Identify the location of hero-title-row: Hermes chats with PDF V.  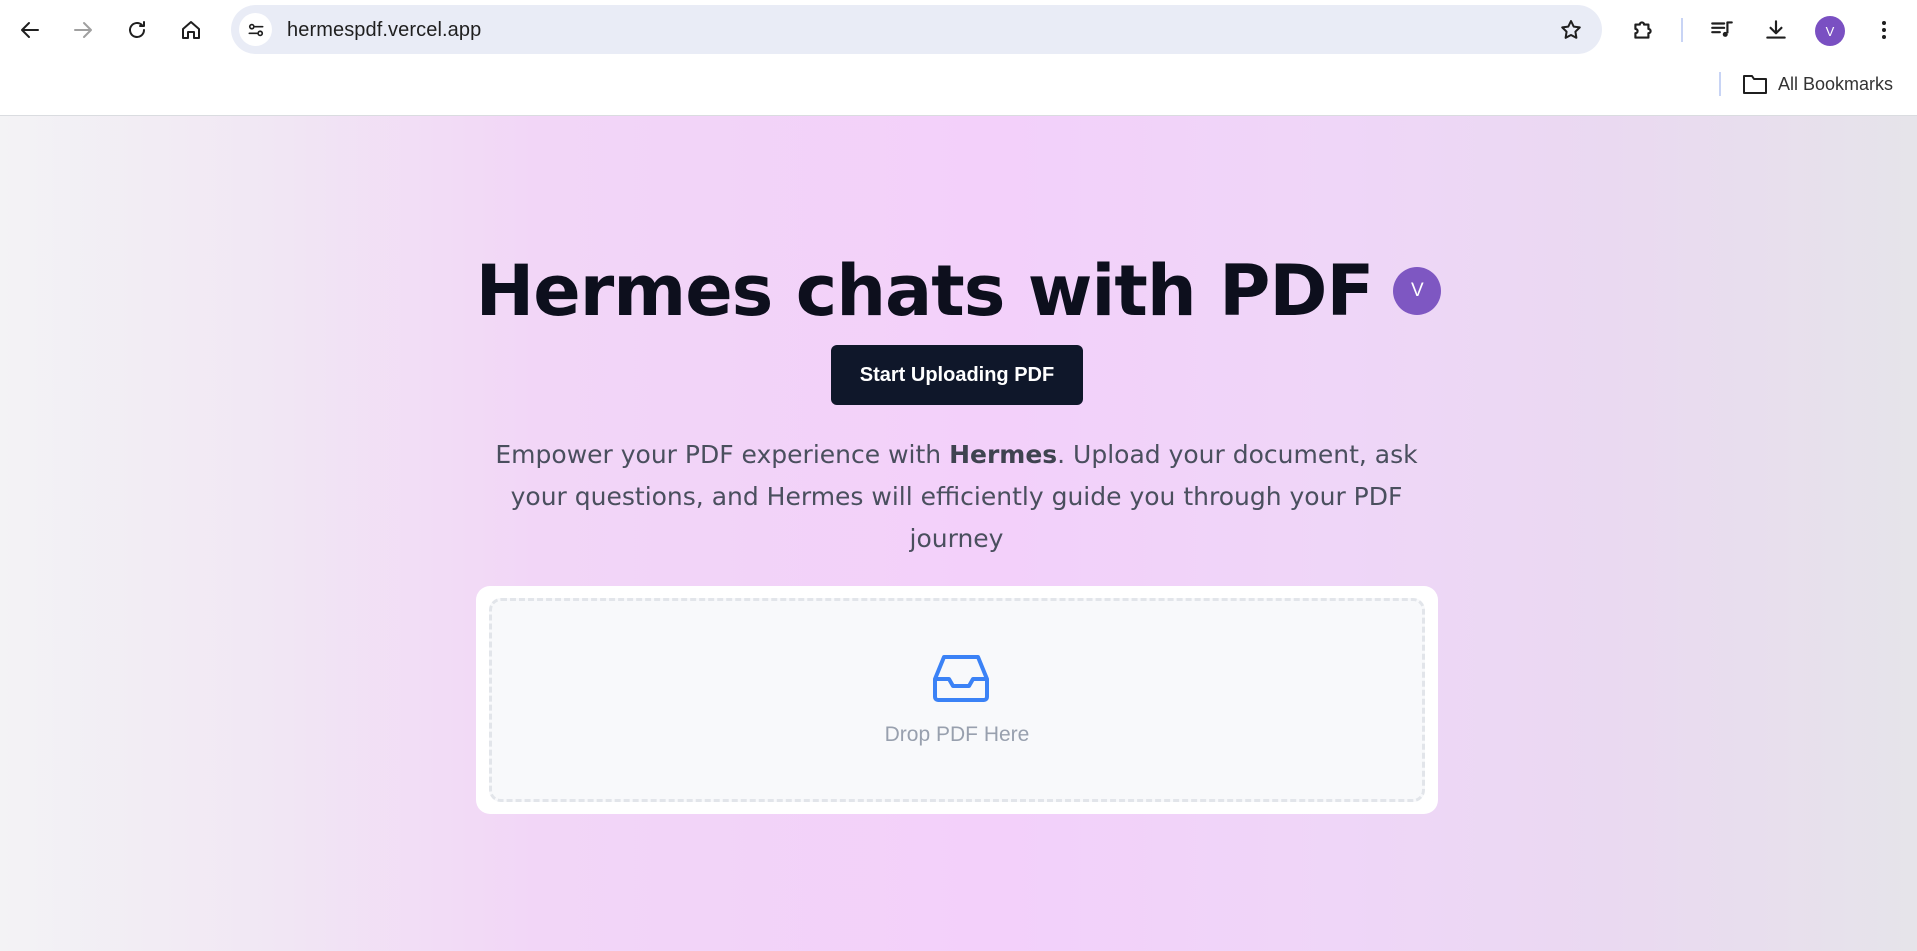
(958, 291).